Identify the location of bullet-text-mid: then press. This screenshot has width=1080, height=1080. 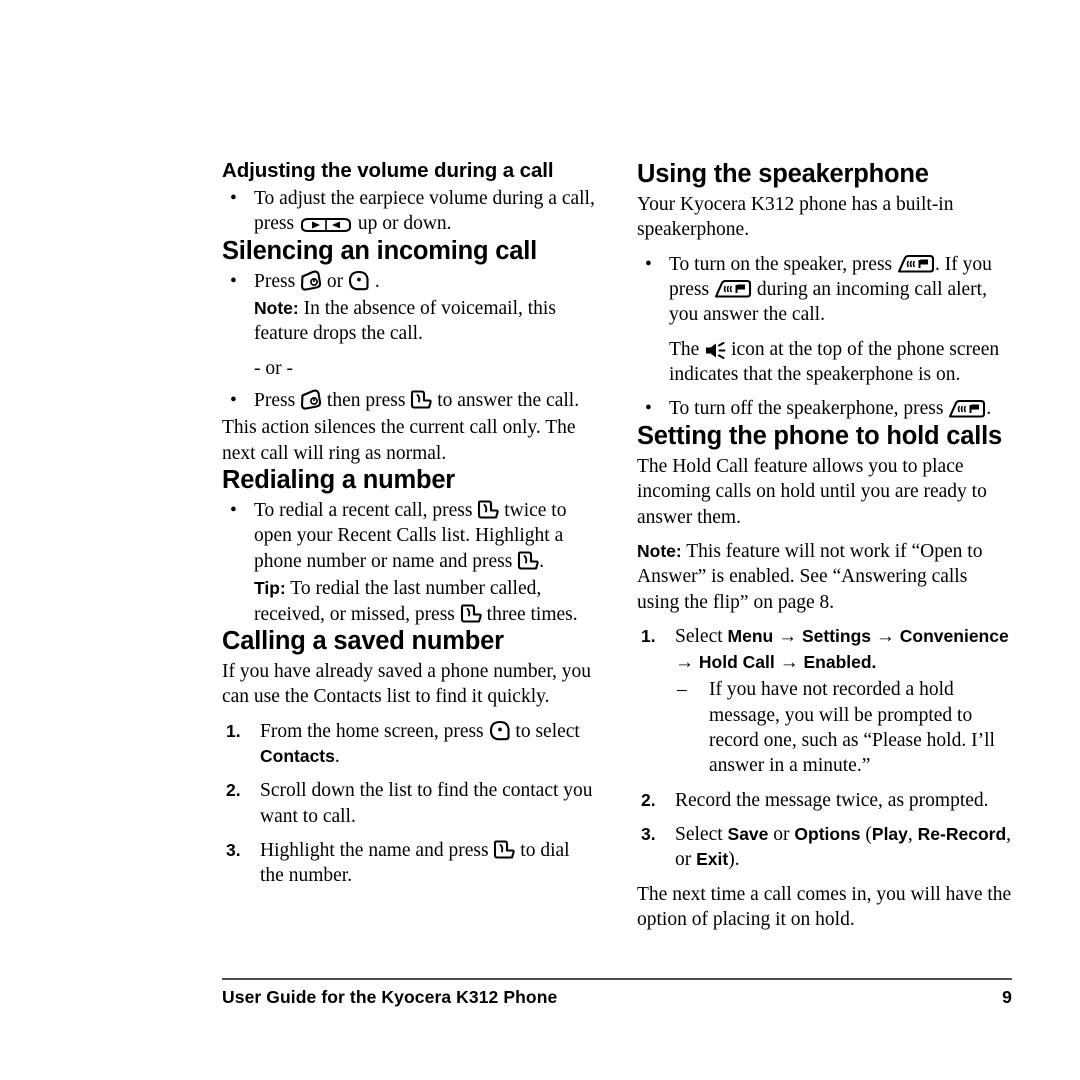
(366, 401).